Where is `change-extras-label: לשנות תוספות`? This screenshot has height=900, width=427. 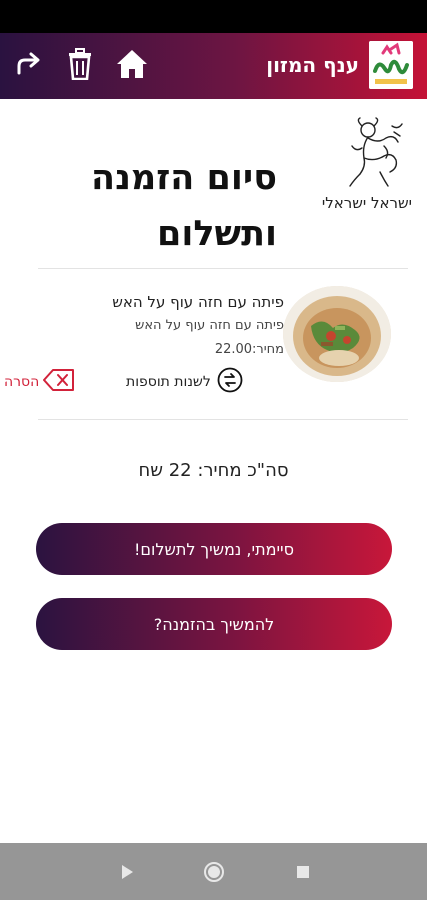
change-extras-label: לשנות תוספות is located at coordinates (168, 382).